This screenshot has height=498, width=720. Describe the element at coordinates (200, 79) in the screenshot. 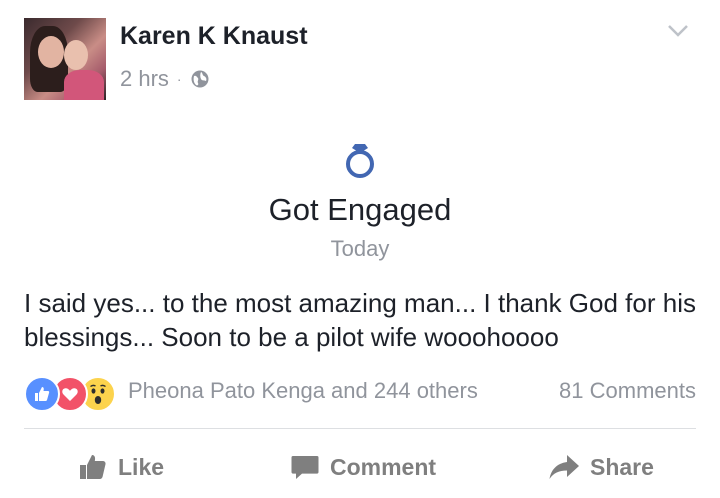

I see `globe-icon` at that location.